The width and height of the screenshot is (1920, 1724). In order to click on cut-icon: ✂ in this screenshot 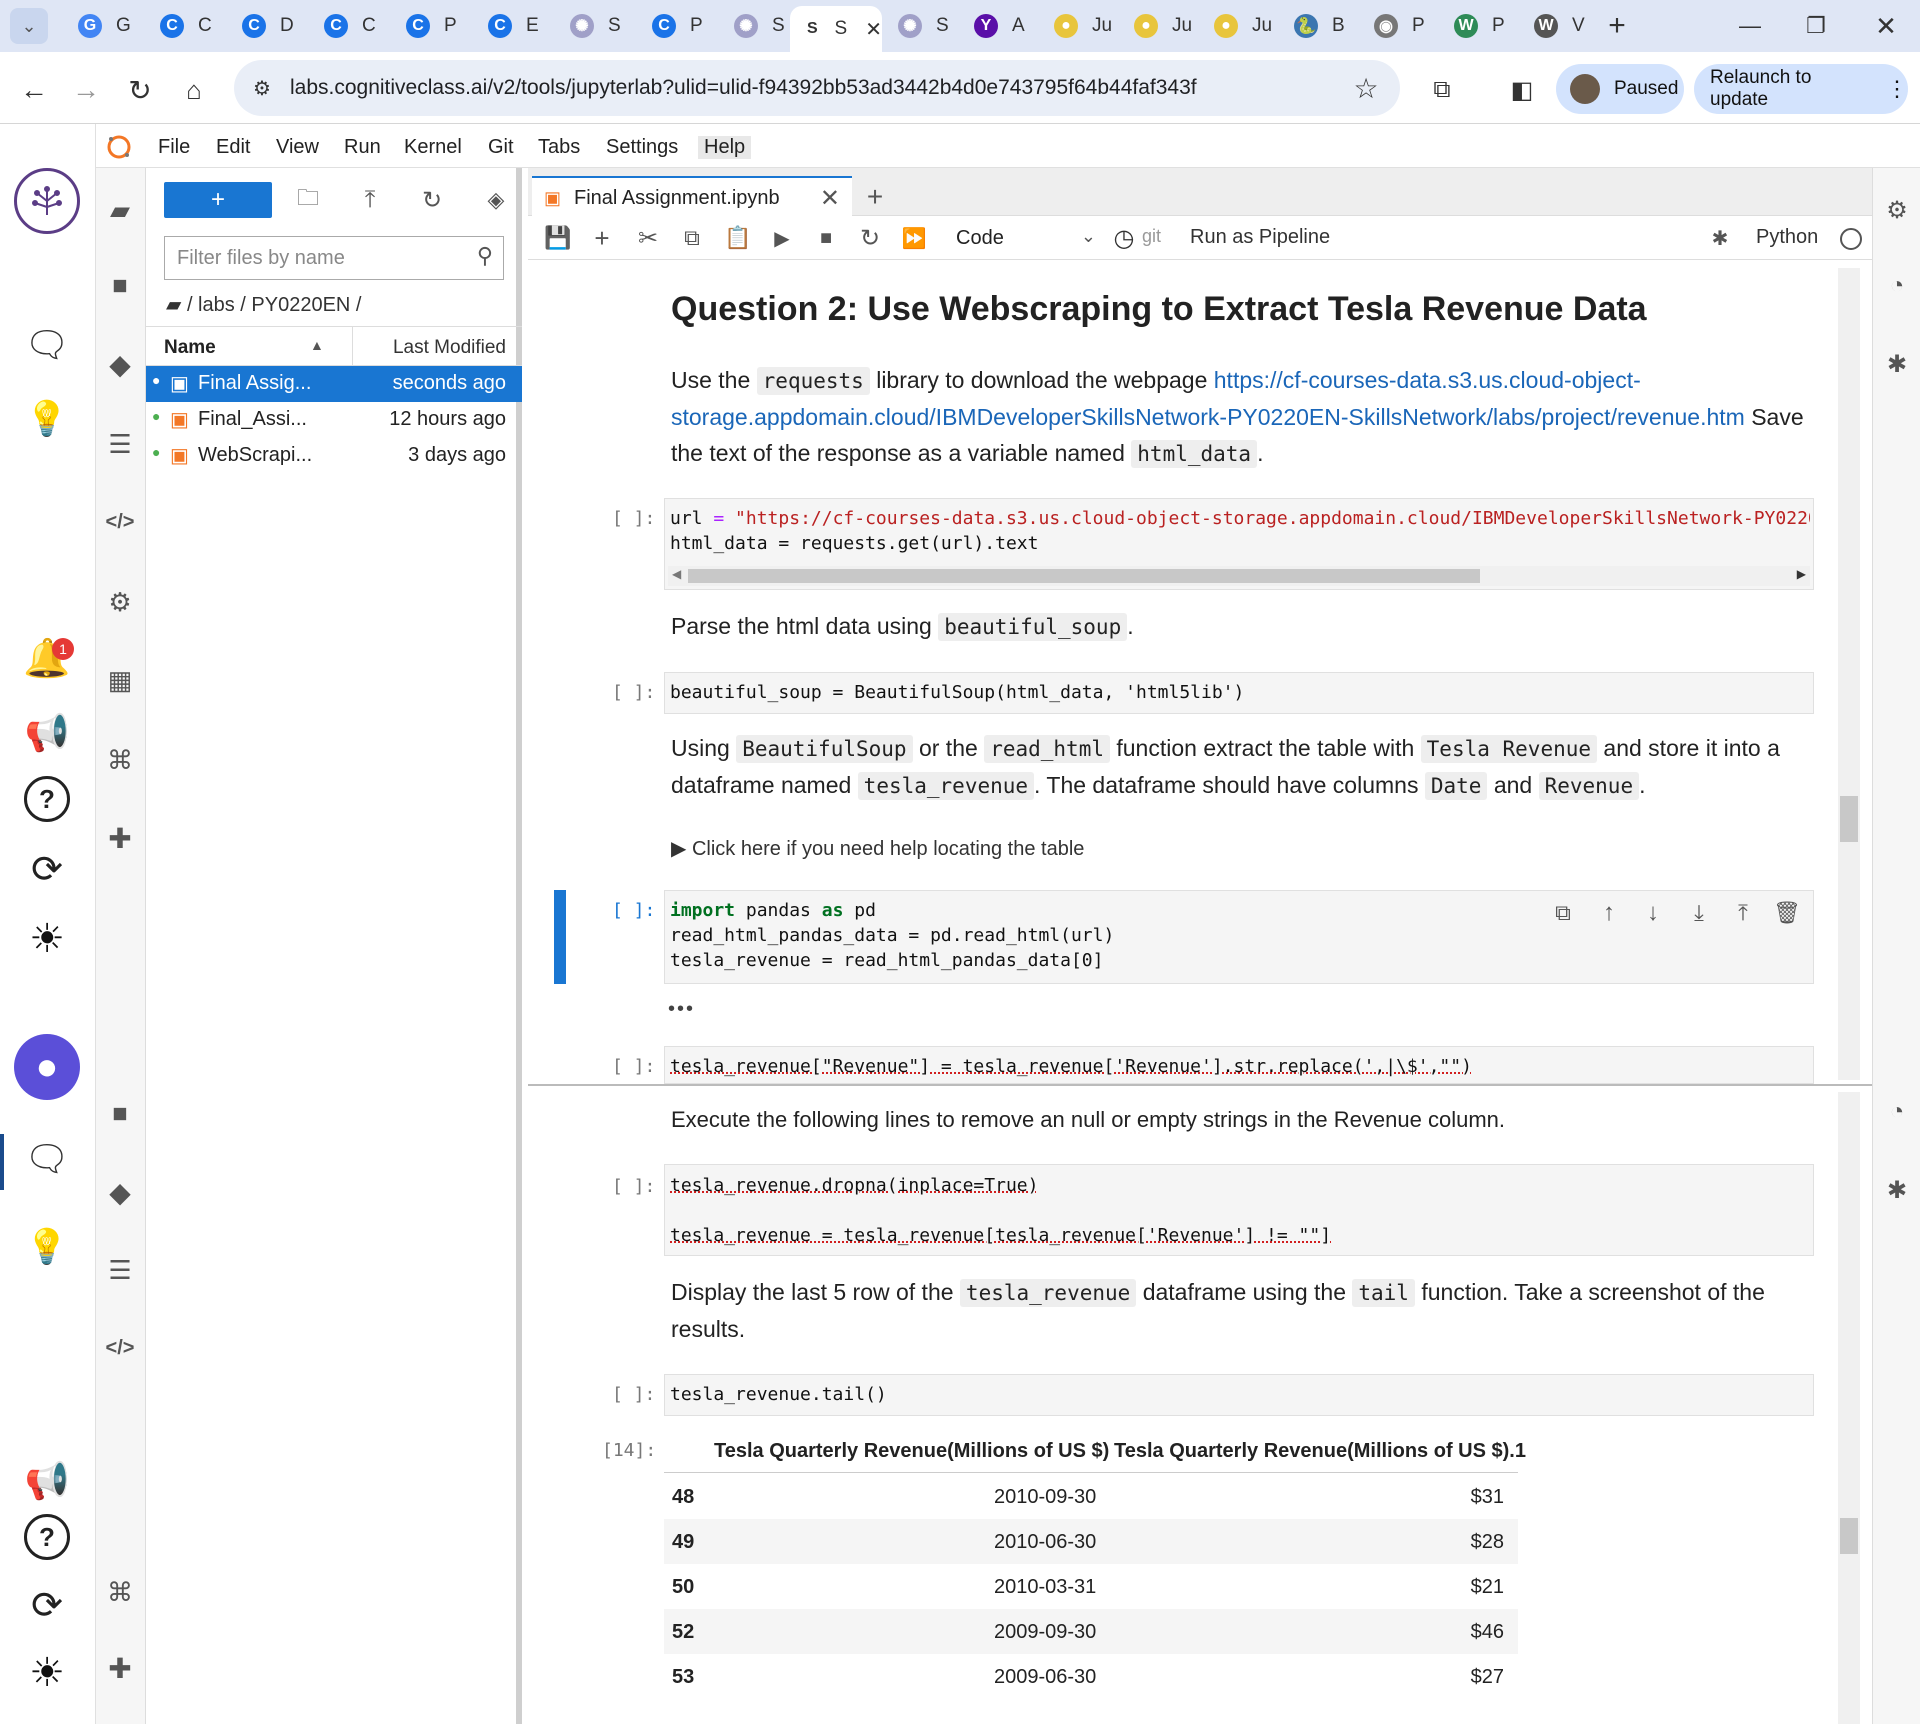, I will do `click(648, 238)`.